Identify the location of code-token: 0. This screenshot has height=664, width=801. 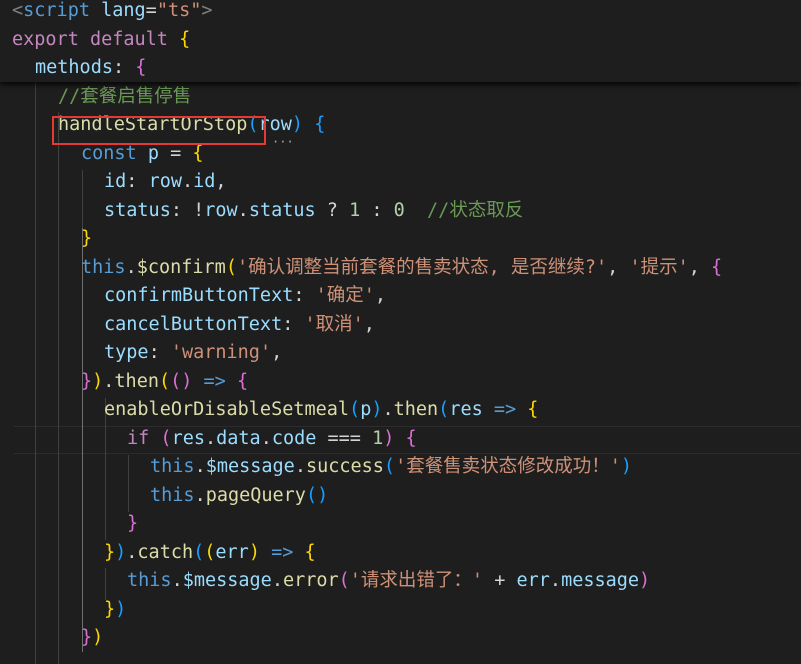
(399, 210).